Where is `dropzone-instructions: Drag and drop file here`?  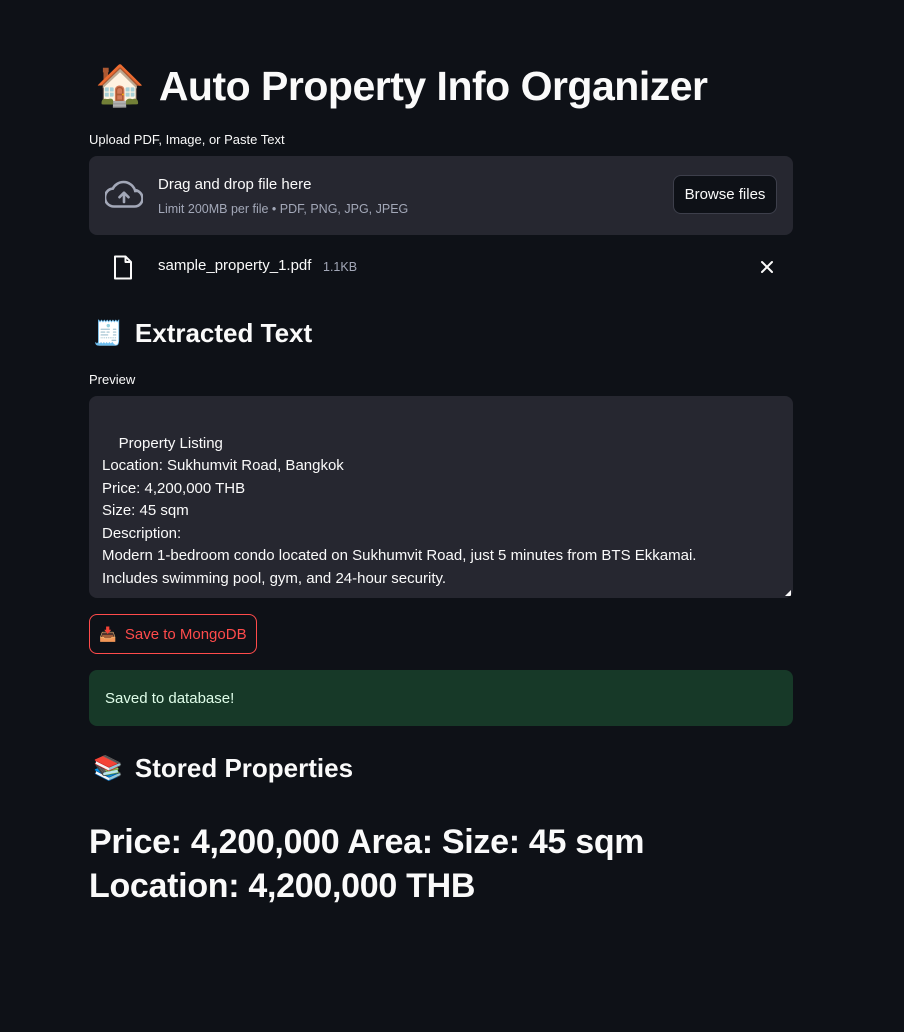 dropzone-instructions: Drag and drop file here is located at coordinates (235, 184).